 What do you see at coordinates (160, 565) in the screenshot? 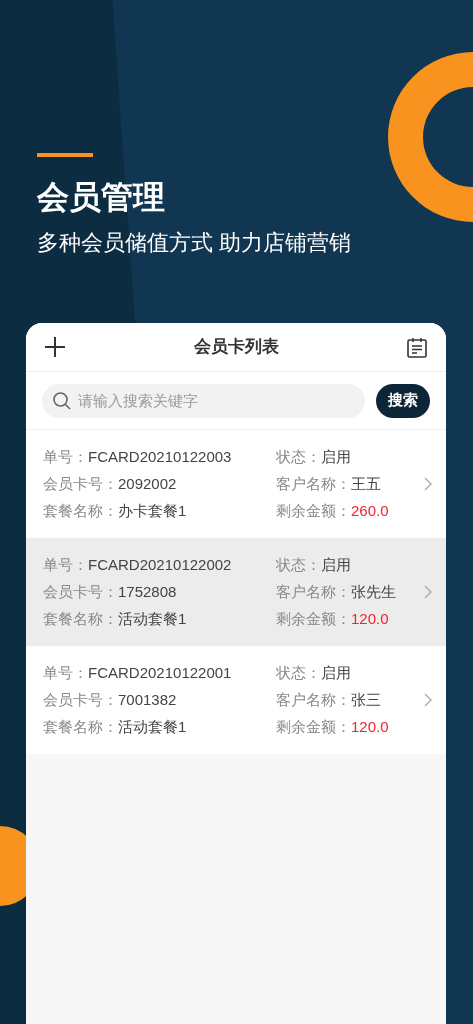
I see `field-value: FCARD20210122002` at bounding box center [160, 565].